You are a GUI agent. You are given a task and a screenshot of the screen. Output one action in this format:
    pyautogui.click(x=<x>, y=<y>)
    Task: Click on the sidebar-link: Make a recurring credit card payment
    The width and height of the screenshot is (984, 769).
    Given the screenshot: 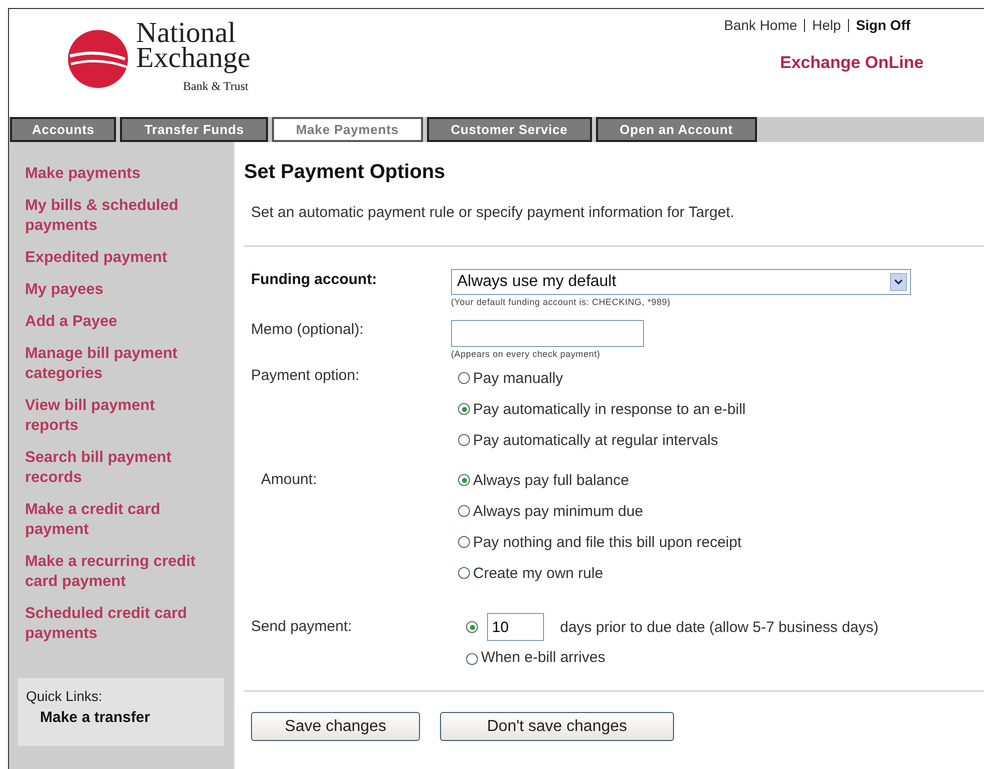 What is the action you would take?
    pyautogui.click(x=119, y=572)
    